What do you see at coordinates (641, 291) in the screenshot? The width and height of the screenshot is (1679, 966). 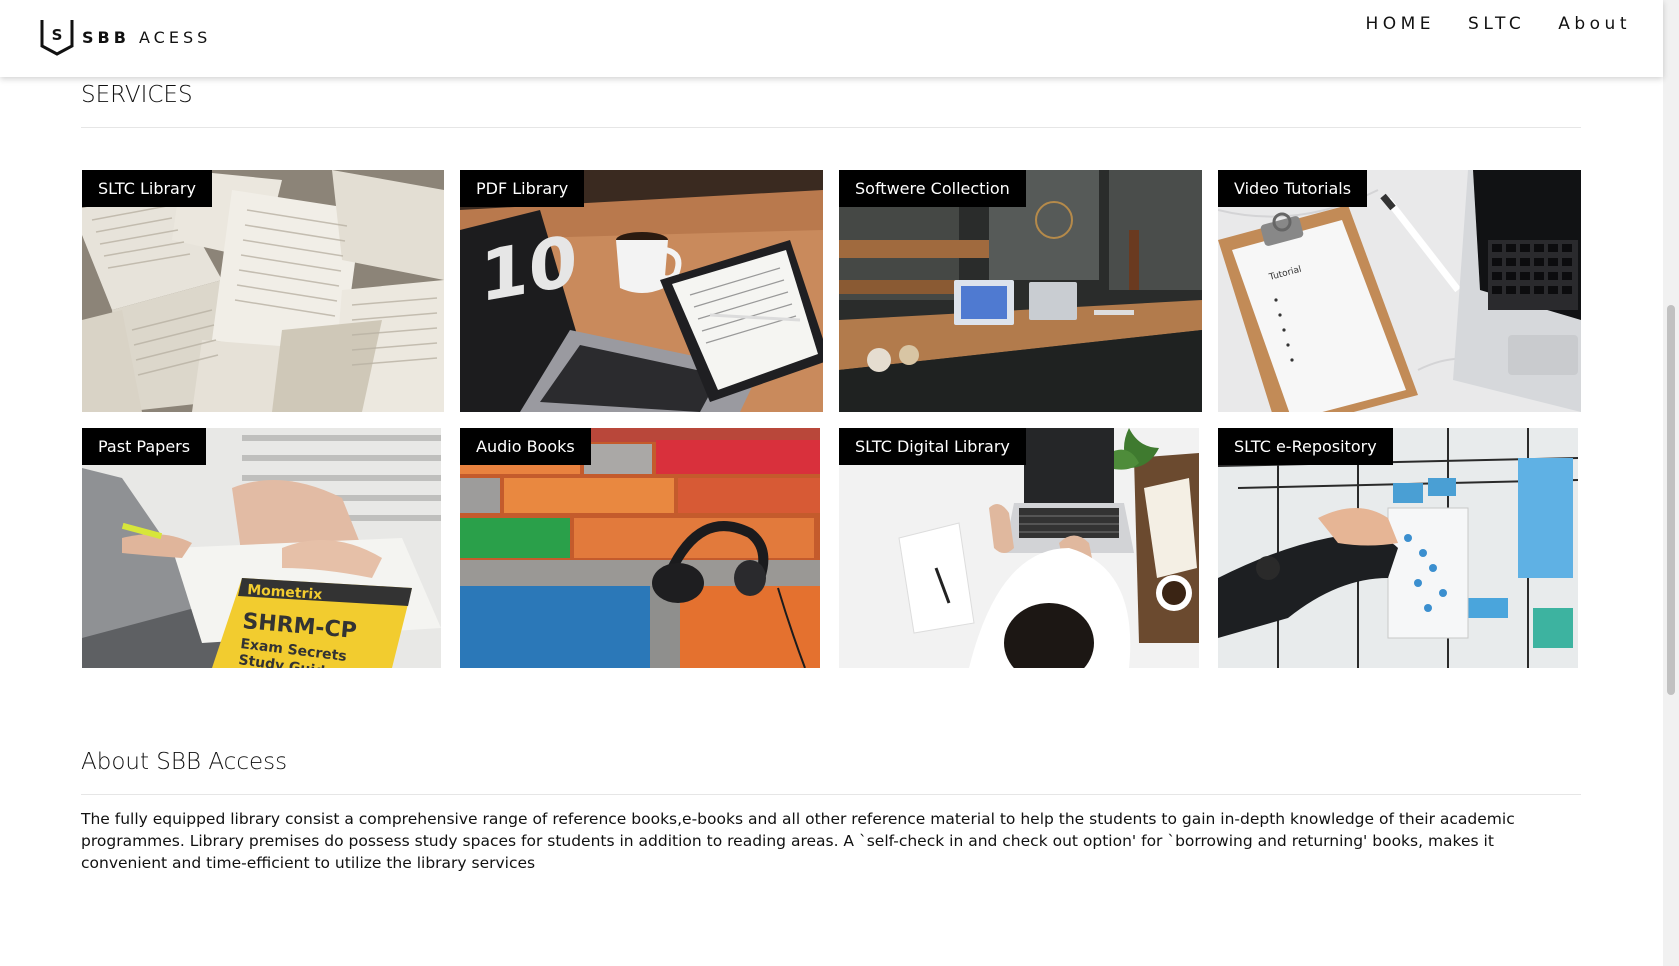 I see `card-pdf-library: 10 PDF Library` at bounding box center [641, 291].